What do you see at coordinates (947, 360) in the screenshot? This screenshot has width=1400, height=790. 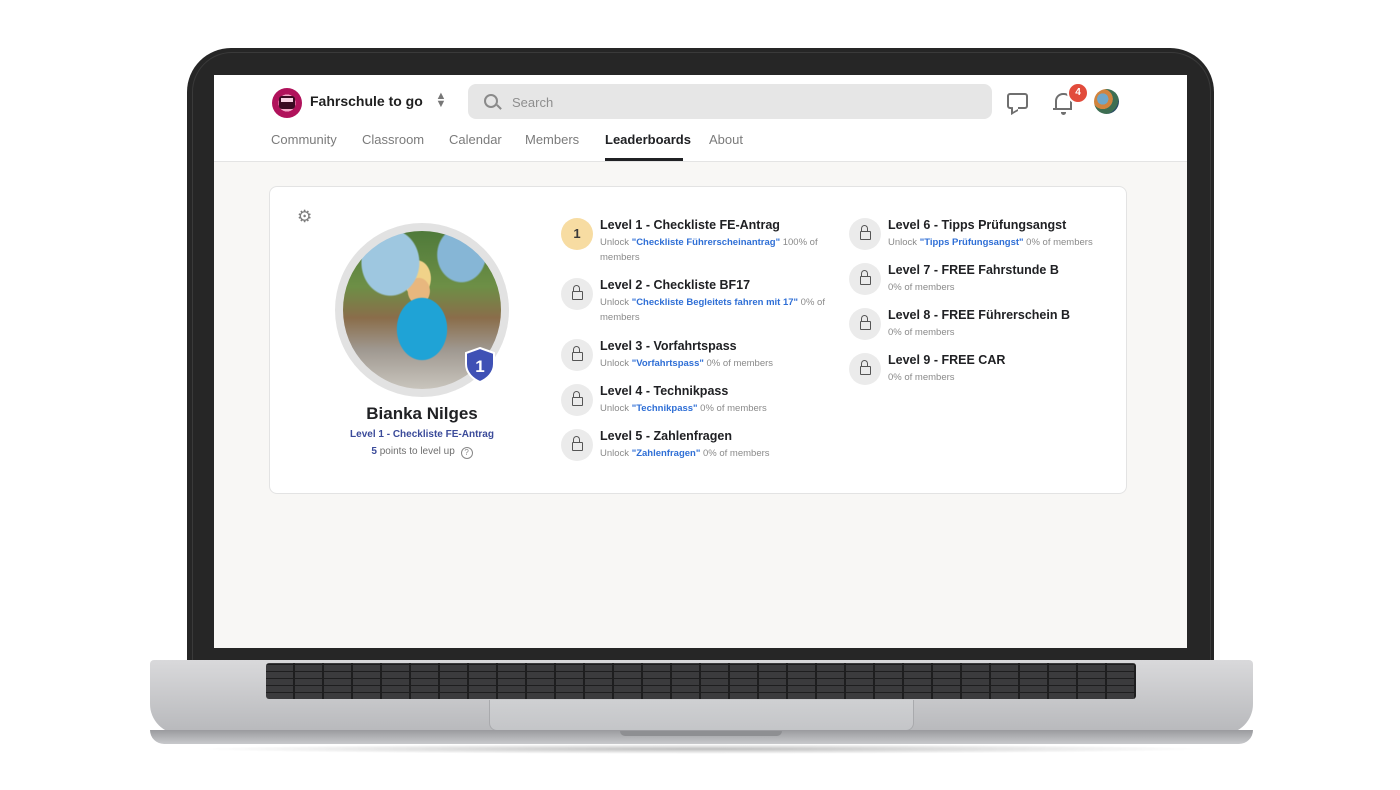 I see `level-title: Level 9 - FREE CAR` at bounding box center [947, 360].